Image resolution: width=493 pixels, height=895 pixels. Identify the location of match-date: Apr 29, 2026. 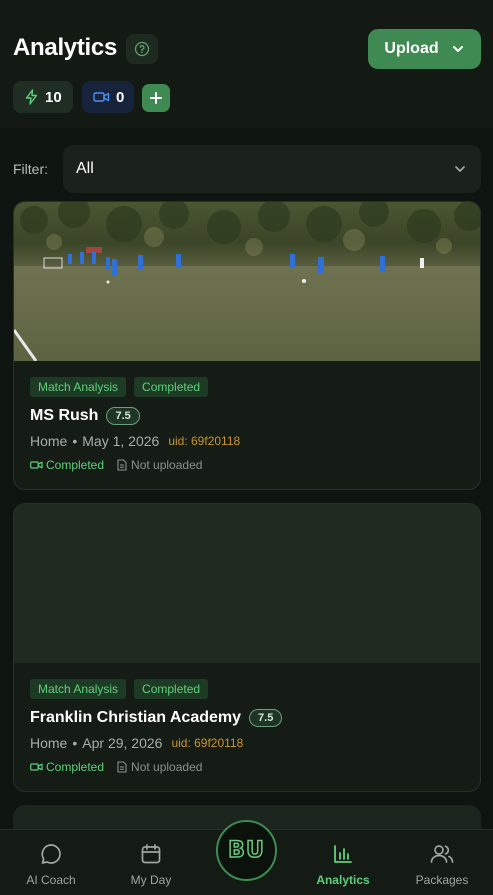
(122, 743).